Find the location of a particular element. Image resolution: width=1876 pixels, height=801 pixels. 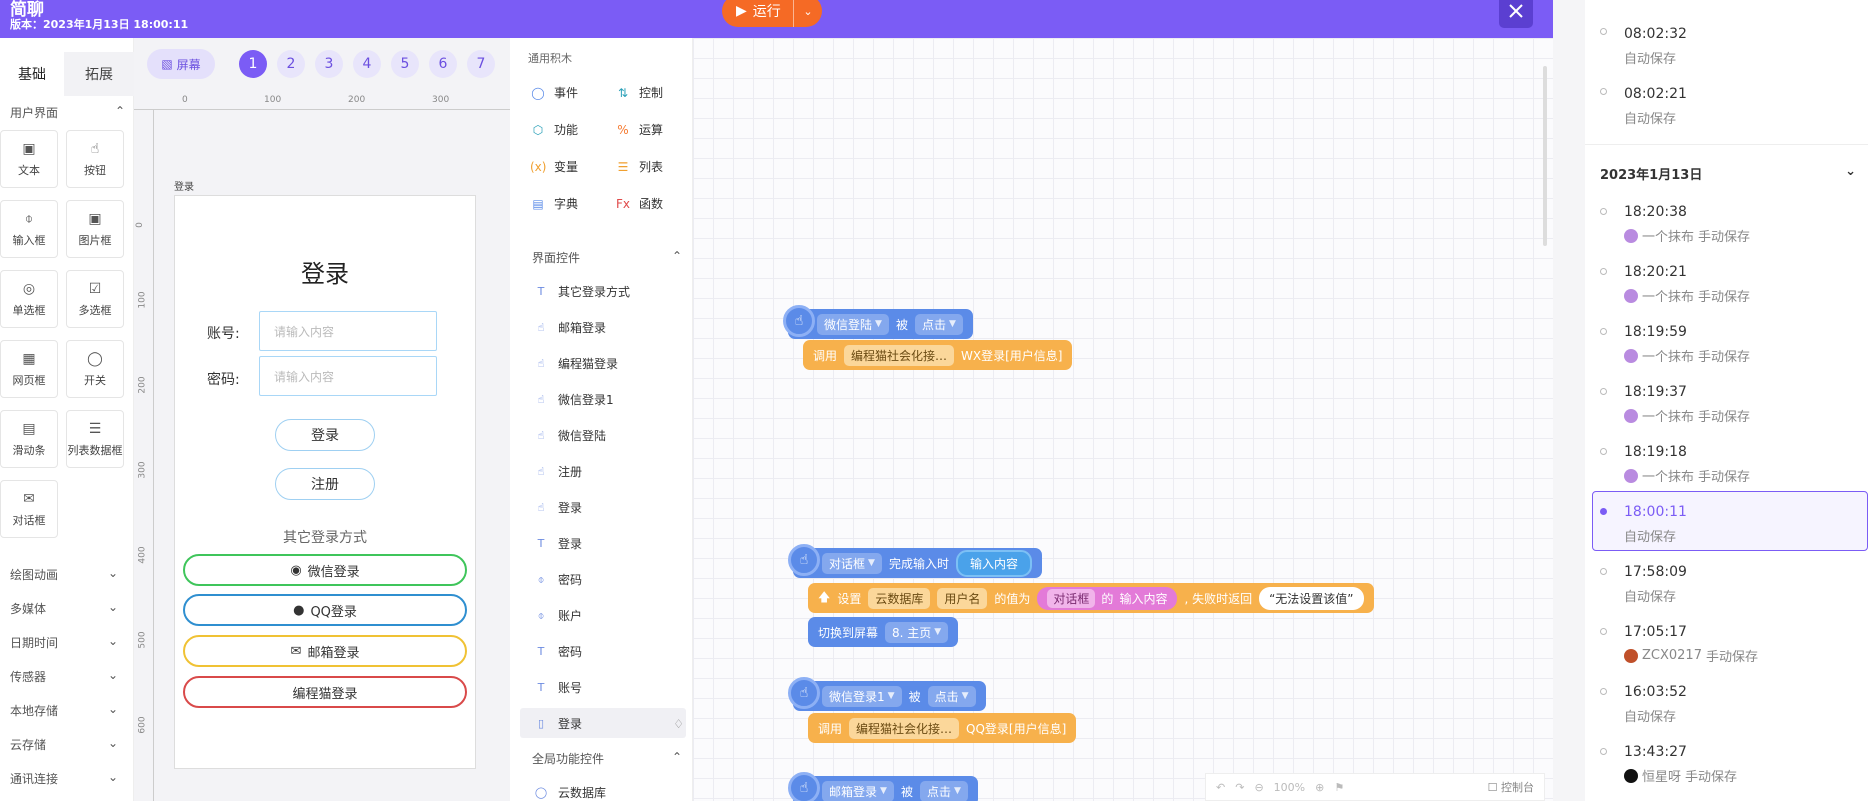

block-category-event: ◯ 事件 is located at coordinates (554, 92).